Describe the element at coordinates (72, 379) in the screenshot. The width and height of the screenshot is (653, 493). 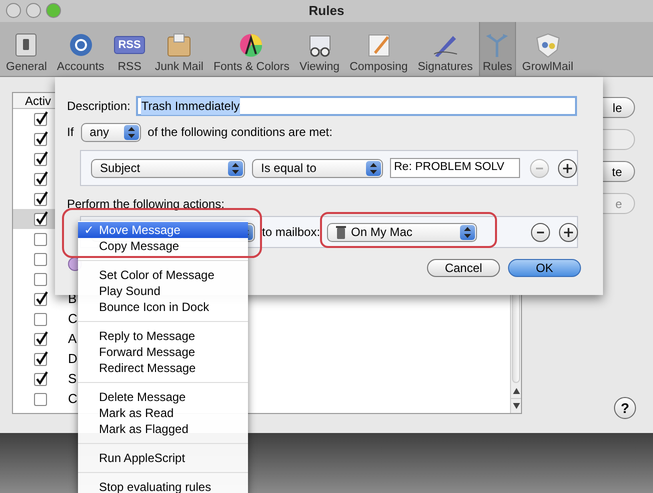
I see `rule-name: S` at that location.